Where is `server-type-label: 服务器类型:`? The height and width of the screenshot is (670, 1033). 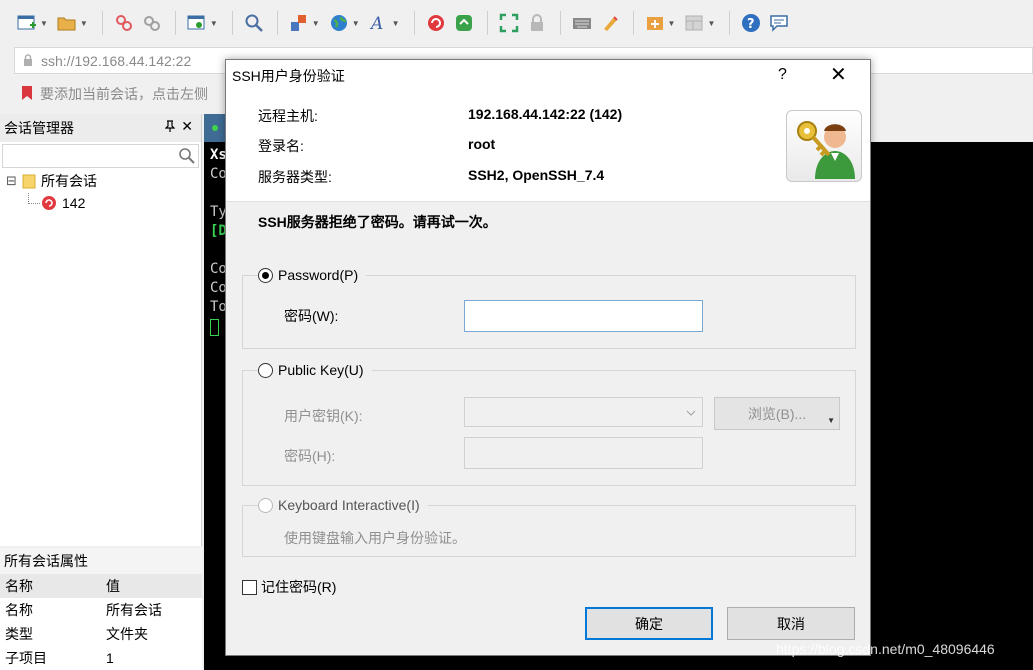
server-type-label: 服务器类型: is located at coordinates (295, 177).